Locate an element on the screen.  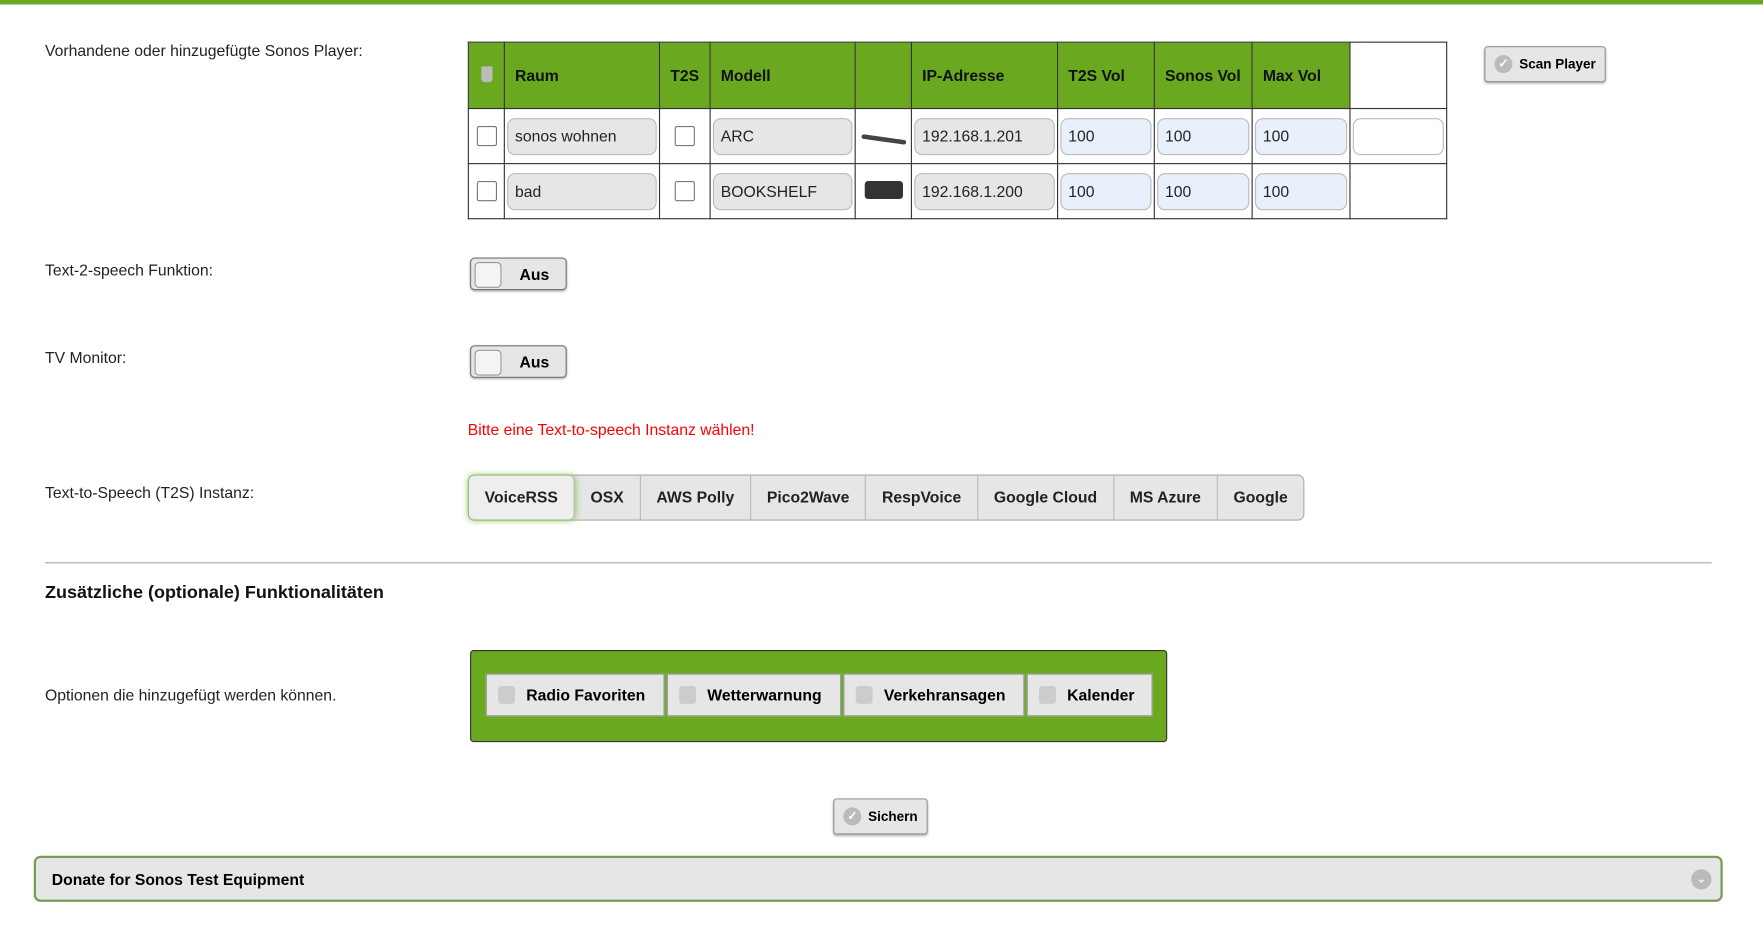
header-sonos-vol: Sonos Vol is located at coordinates (1203, 75).